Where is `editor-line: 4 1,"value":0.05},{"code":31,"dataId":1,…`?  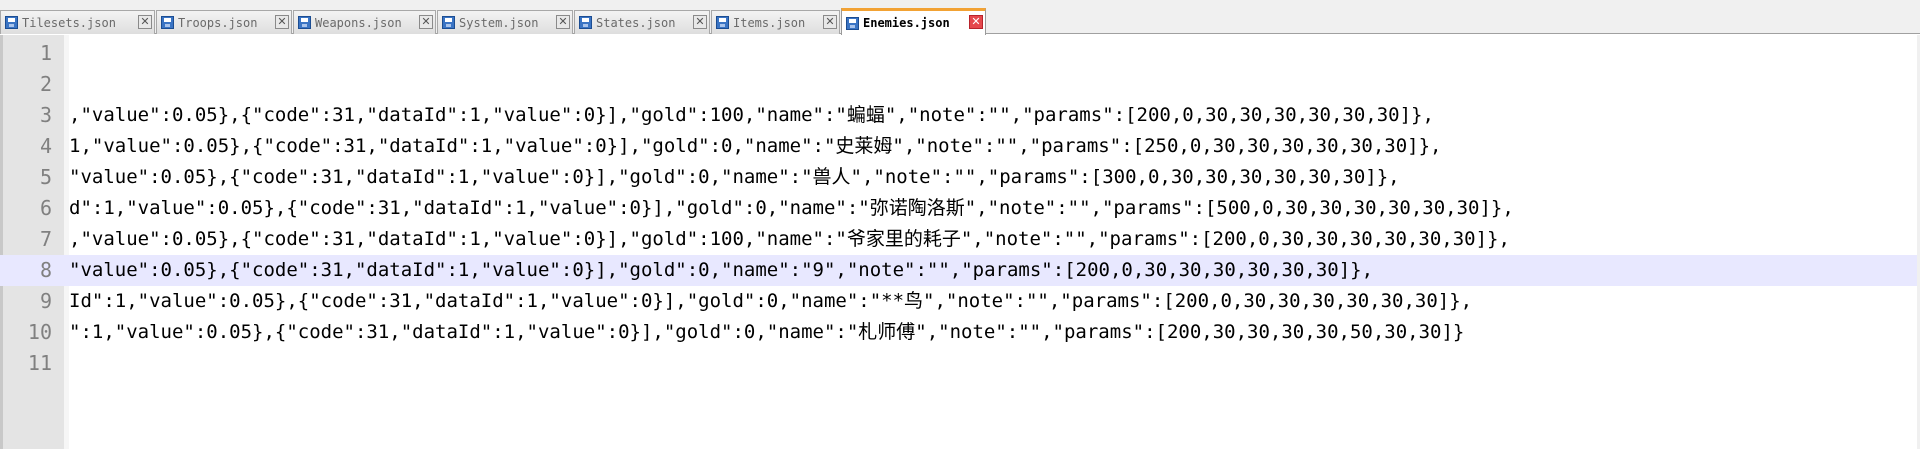
editor-line: 4 1,"value":0.05},{"code":31,"dataId":1,… is located at coordinates (960, 146).